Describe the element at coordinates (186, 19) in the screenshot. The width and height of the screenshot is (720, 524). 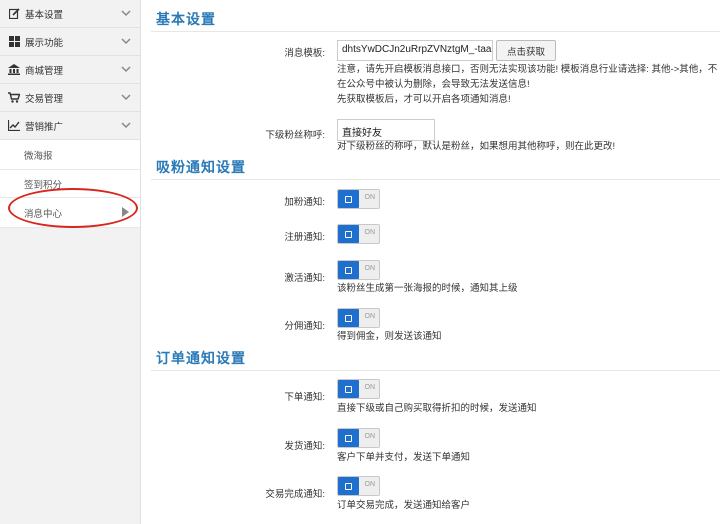
I see `section-title-basic: 基本设置` at that location.